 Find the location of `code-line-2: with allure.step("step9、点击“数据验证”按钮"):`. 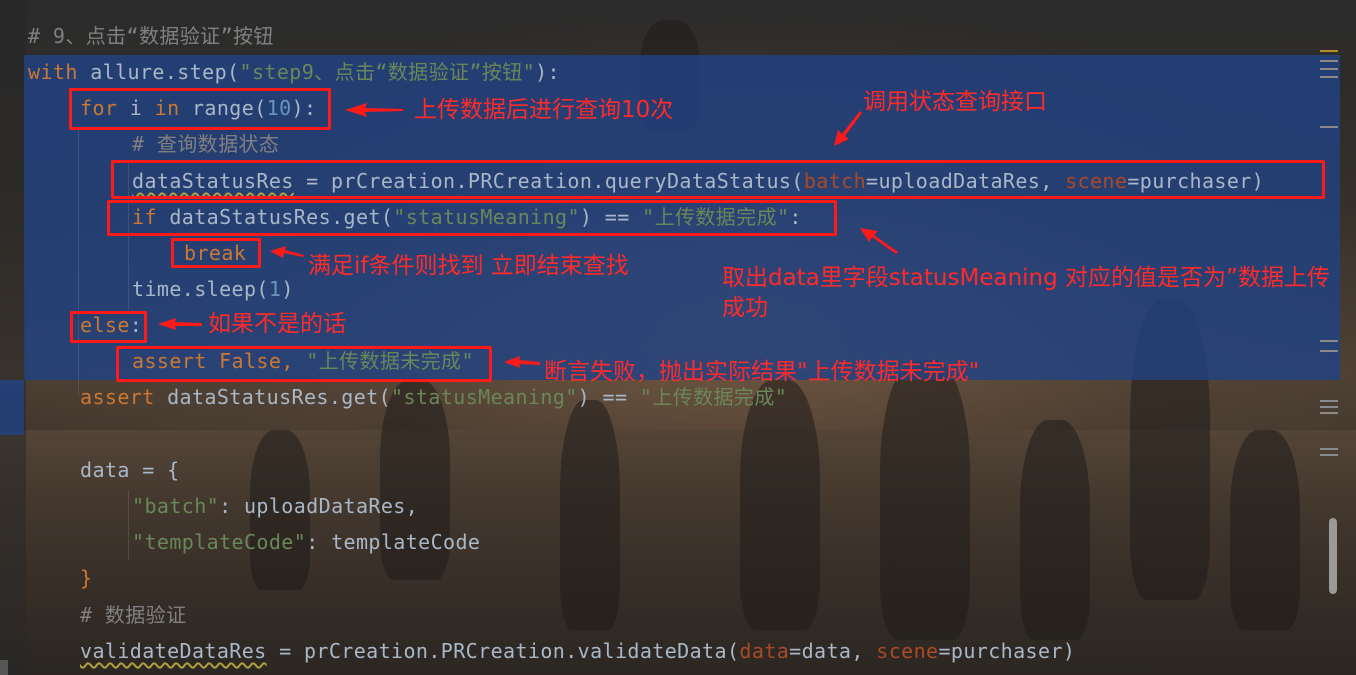

code-line-2: with allure.step("step9、点击“数据验证”按钮"): is located at coordinates (294, 72).